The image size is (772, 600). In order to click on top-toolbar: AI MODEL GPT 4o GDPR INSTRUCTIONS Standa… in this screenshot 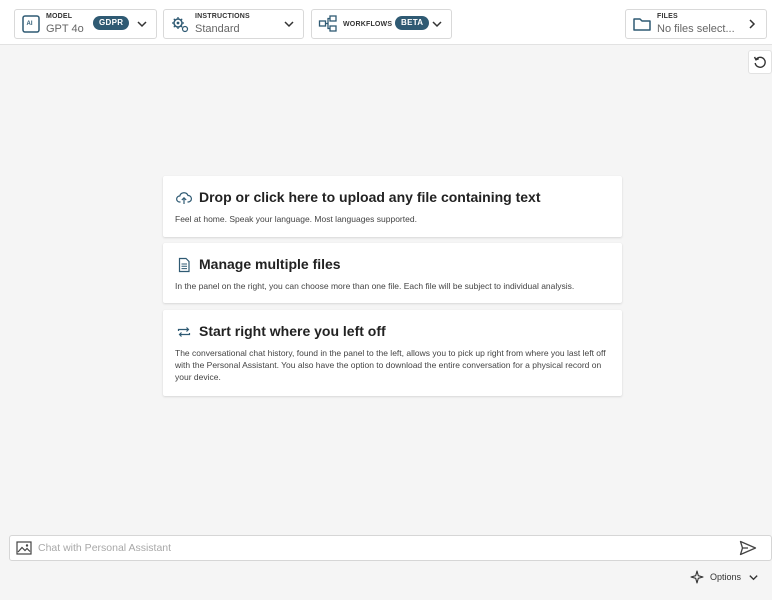, I will do `click(386, 22)`.